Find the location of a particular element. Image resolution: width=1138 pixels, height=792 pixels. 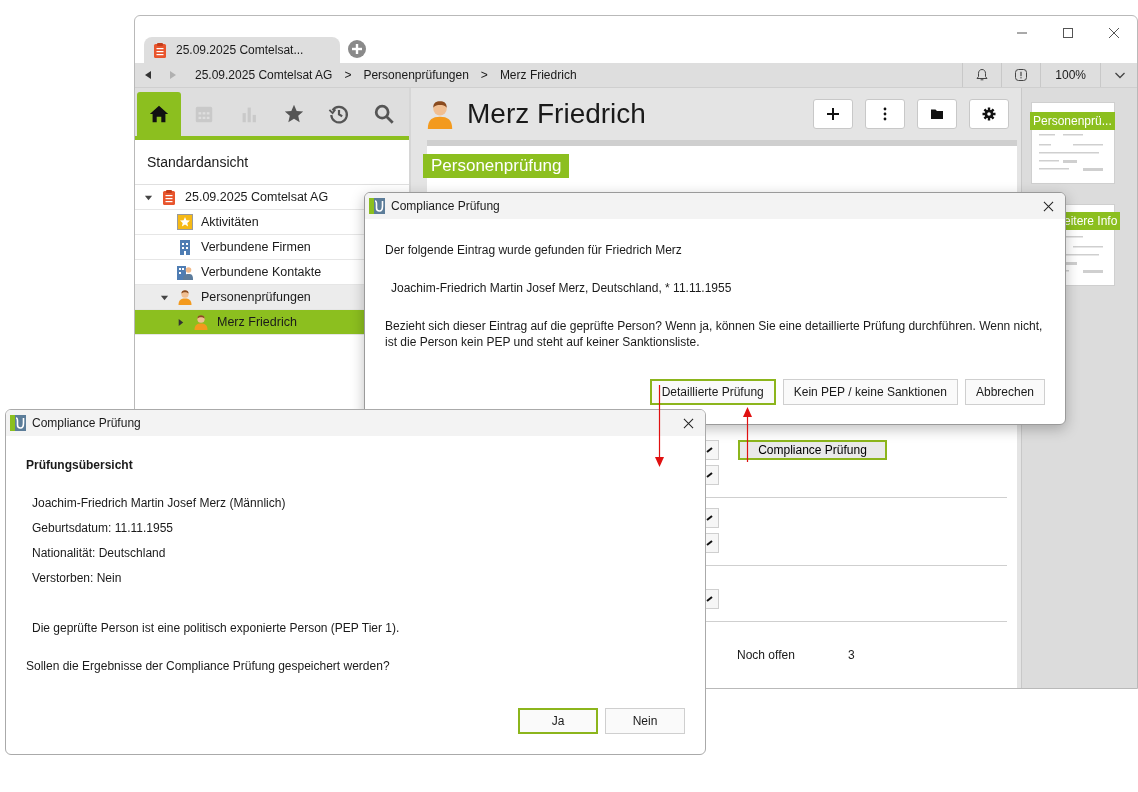

building-person-icon is located at coordinates (185, 272).